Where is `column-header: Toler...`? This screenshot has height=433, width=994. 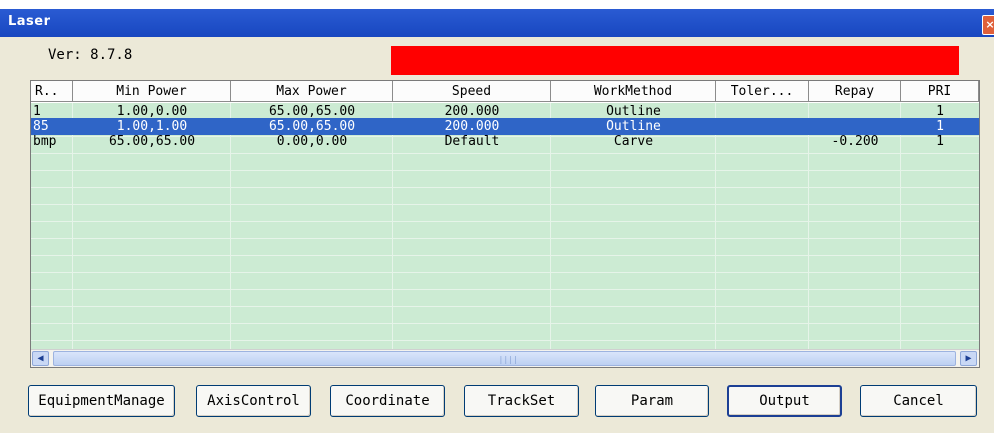 column-header: Toler... is located at coordinates (762, 91).